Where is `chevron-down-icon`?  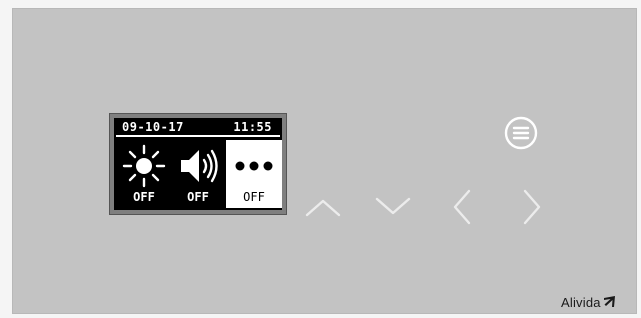 chevron-down-icon is located at coordinates (393, 206).